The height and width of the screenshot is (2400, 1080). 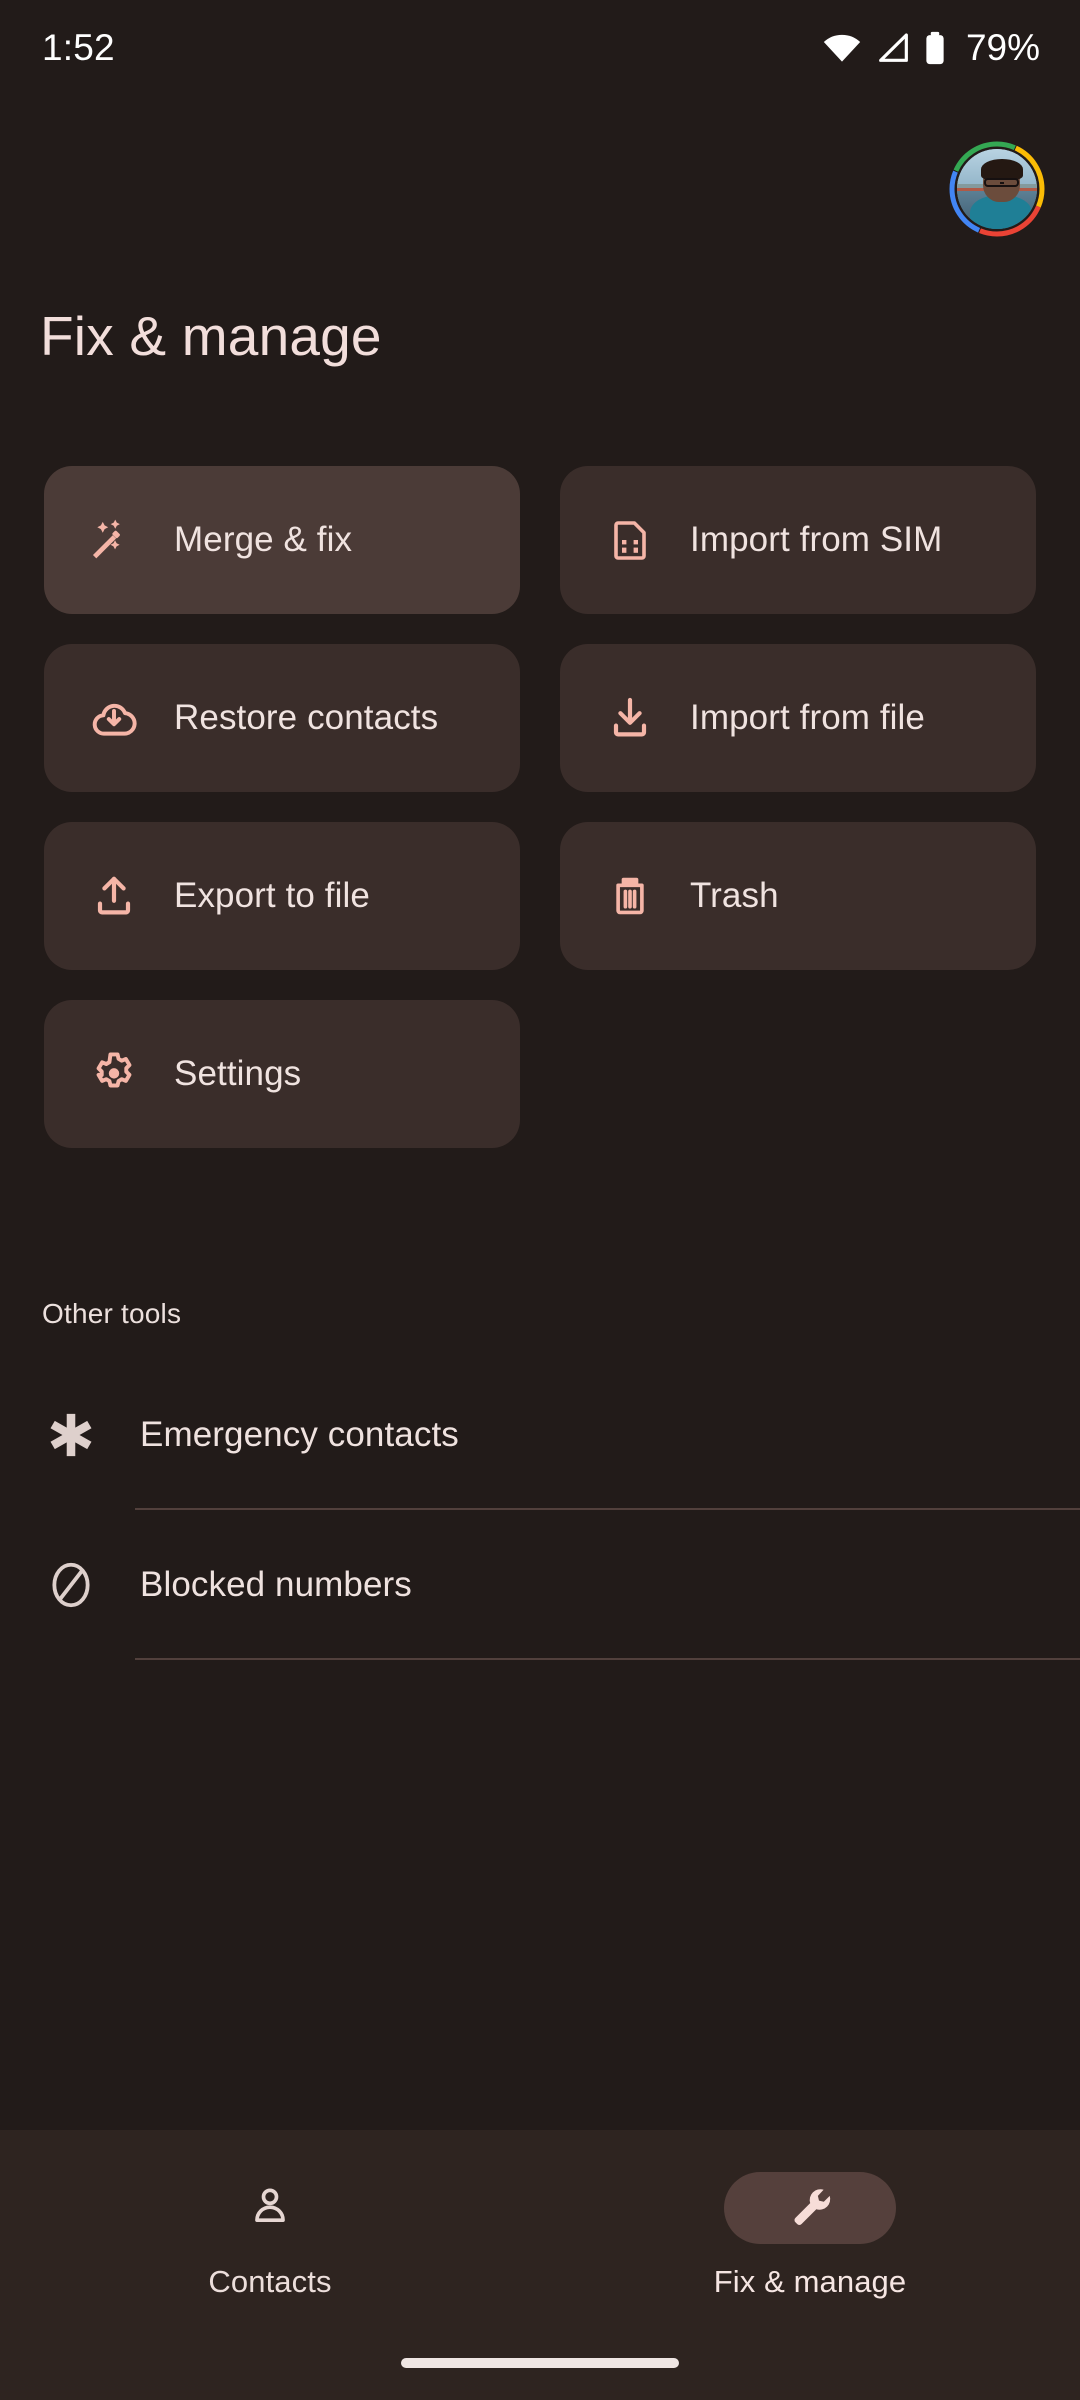 I want to click on card-merge-and-fix: Merge & fix, so click(x=282, y=540).